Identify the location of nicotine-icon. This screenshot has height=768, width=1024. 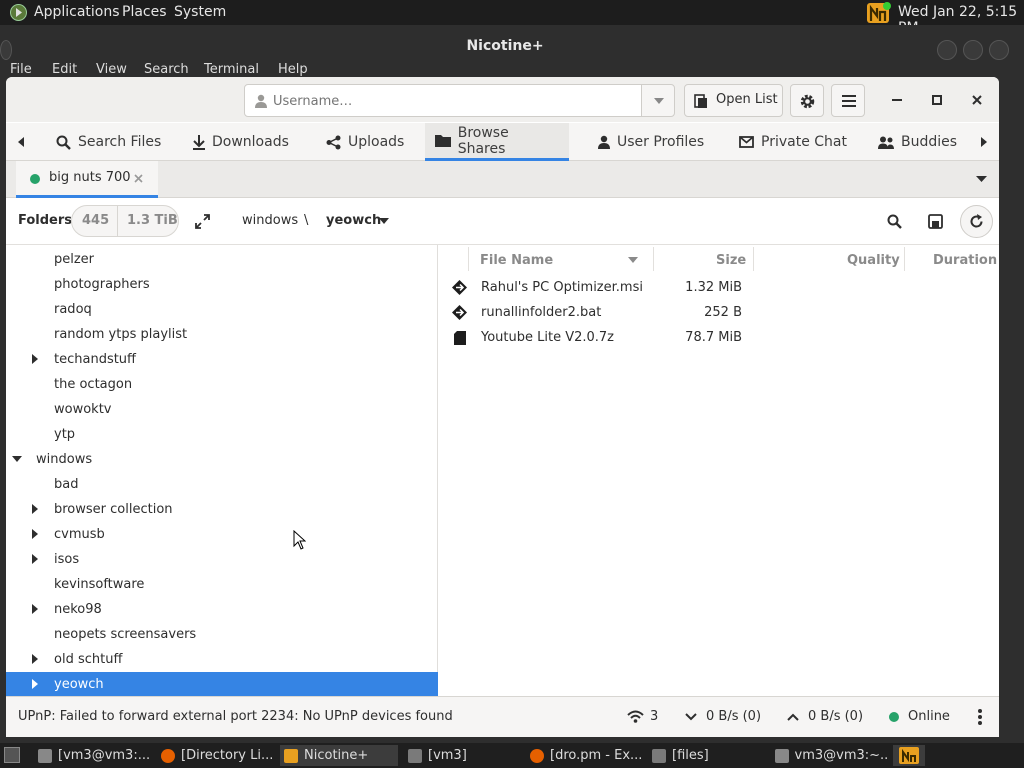
(909, 755).